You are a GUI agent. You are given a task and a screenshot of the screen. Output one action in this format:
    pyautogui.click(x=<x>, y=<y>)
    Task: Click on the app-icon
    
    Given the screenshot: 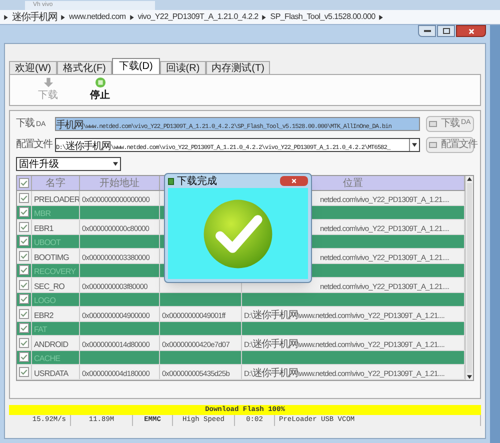 What is the action you would take?
    pyautogui.click(x=171, y=181)
    